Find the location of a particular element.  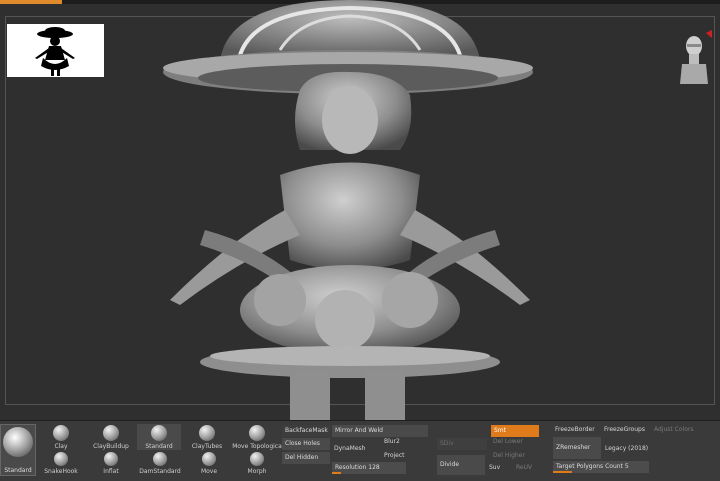

brush-standard: Standard is located at coordinates (159, 437).